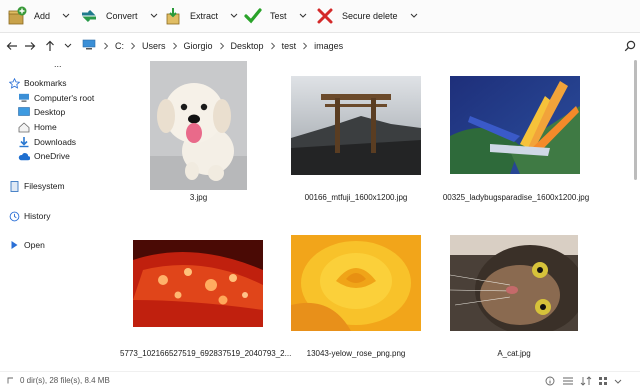  What do you see at coordinates (42, 16) in the screenshot?
I see `add-label: Add` at bounding box center [42, 16].